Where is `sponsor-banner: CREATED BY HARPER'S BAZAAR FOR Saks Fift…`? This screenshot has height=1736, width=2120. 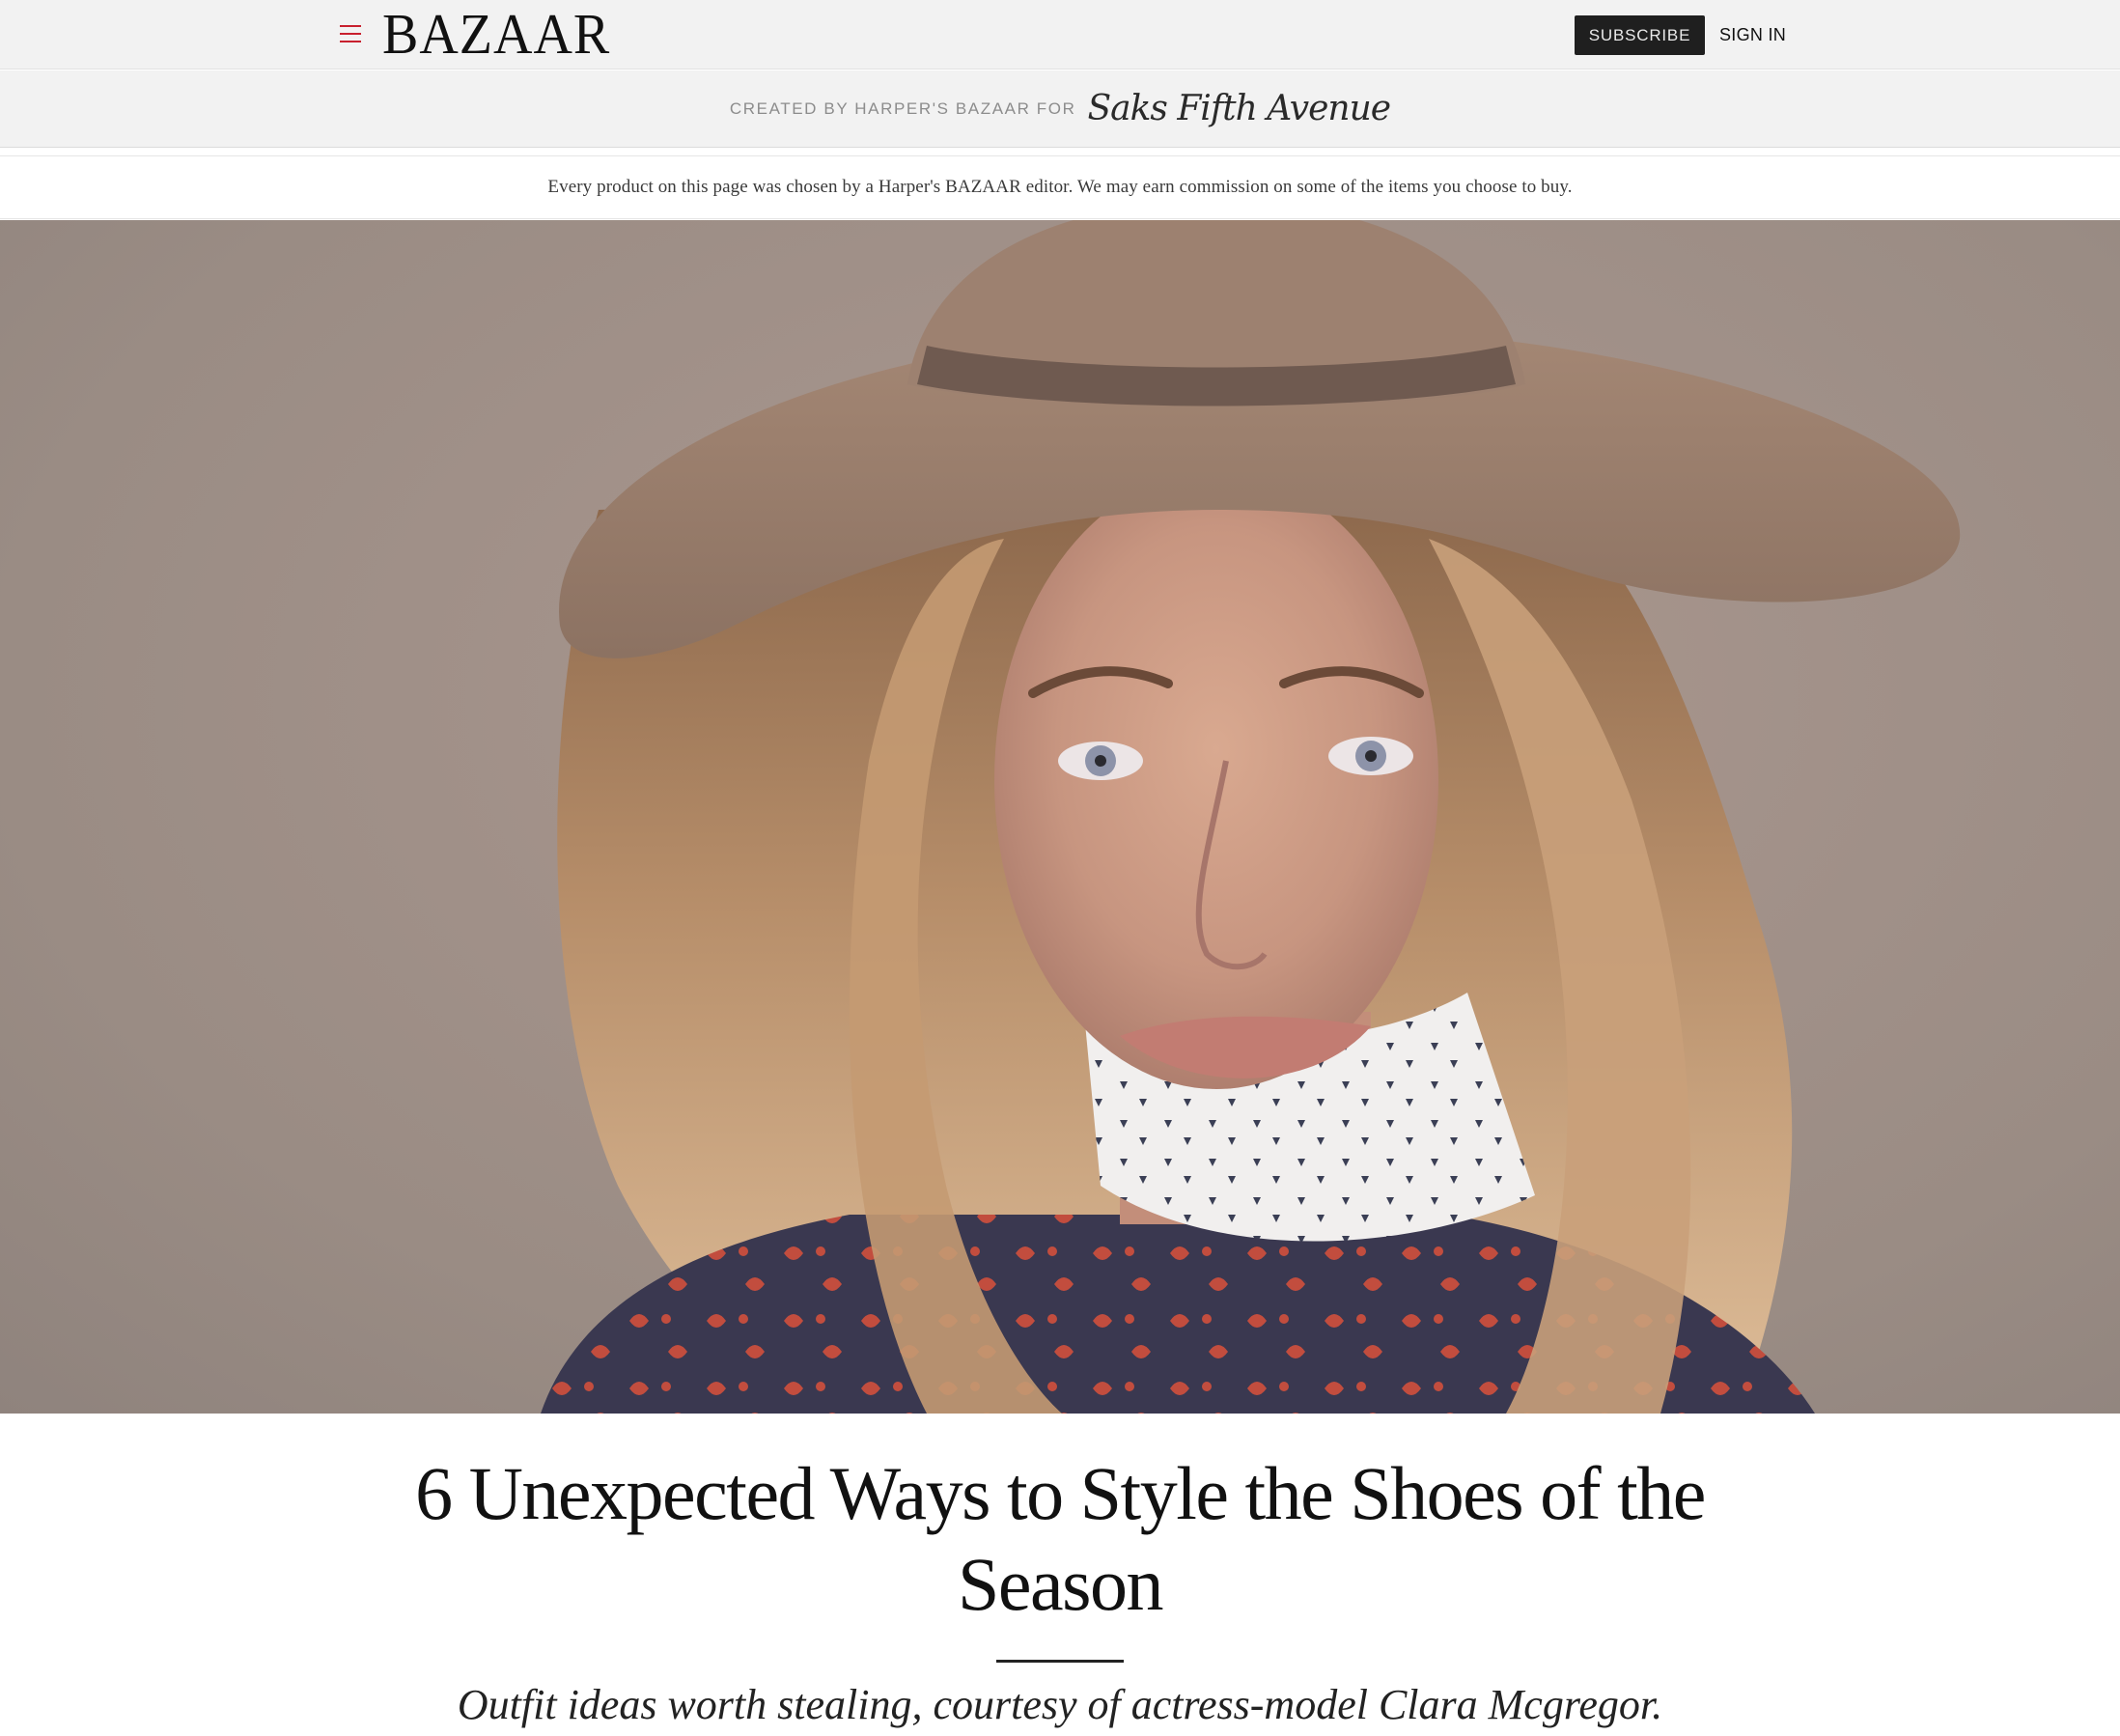 sponsor-banner: CREATED BY HARPER'S BAZAAR FOR Saks Fift… is located at coordinates (1060, 109).